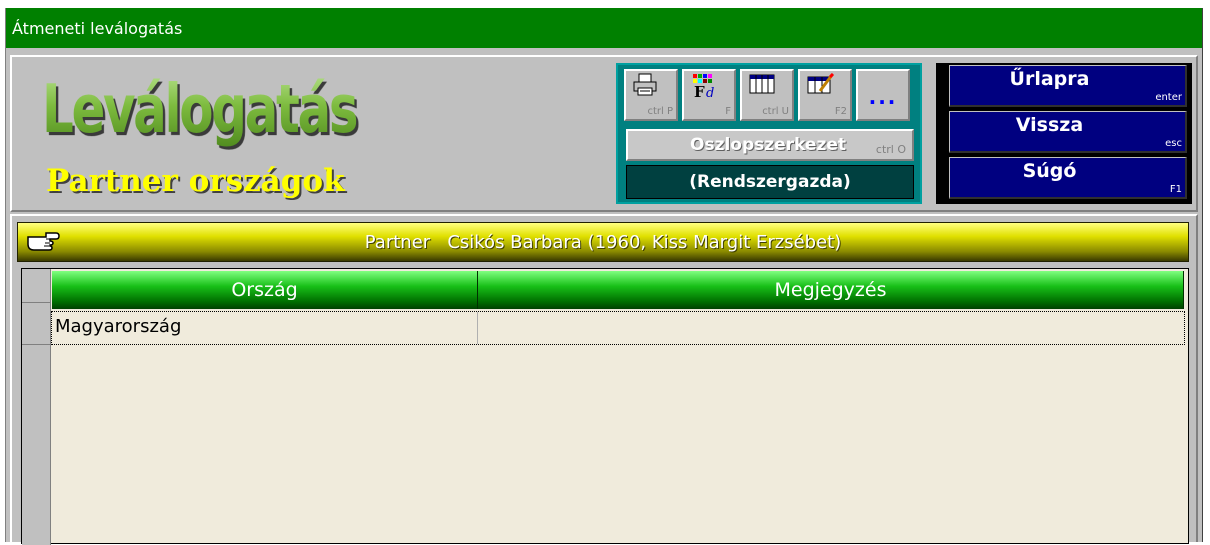 This screenshot has height=545, width=1210. Describe the element at coordinates (831, 290) in the screenshot. I see `column-header-megjegyzes: Megjegyzés` at that location.